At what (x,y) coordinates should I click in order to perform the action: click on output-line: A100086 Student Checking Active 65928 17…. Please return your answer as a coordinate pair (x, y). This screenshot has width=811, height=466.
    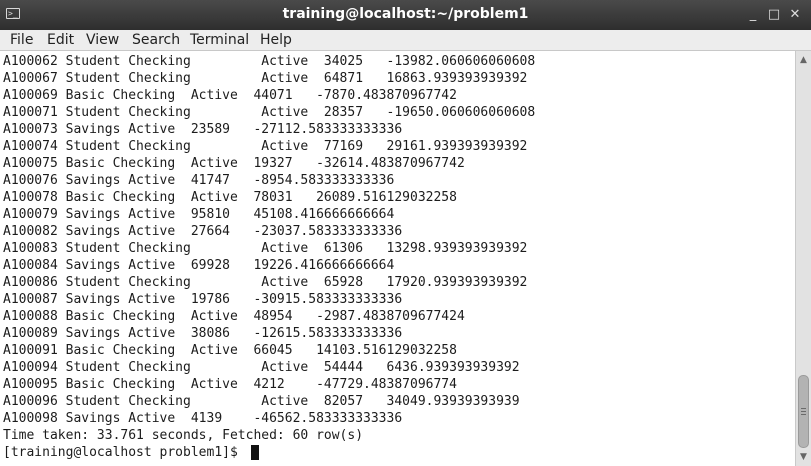
    Looking at the image, I should click on (265, 282).